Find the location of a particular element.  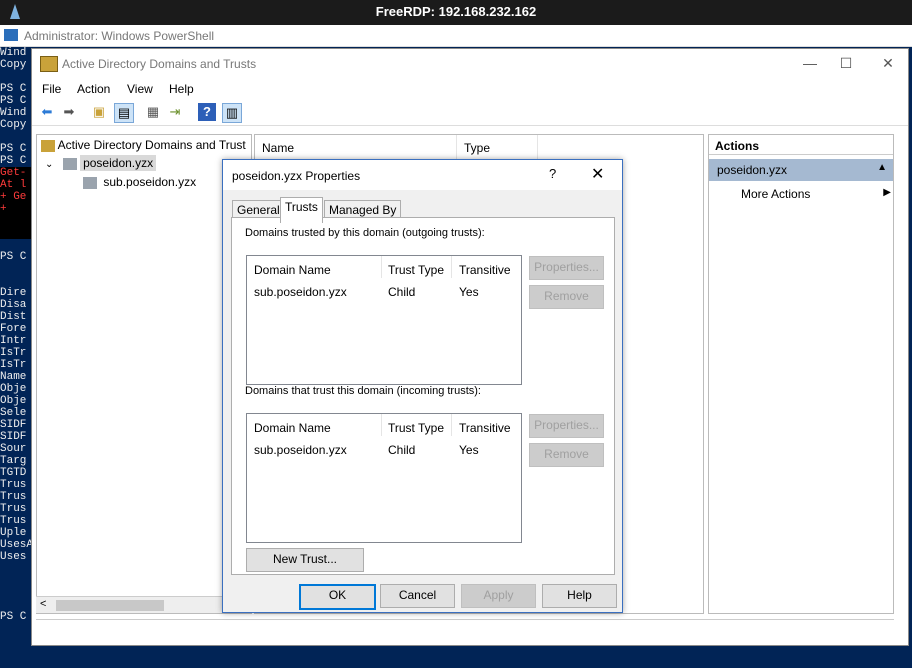

rdp-title-bar: FreeRDP: 192.168.232.162 is located at coordinates (456, 12).